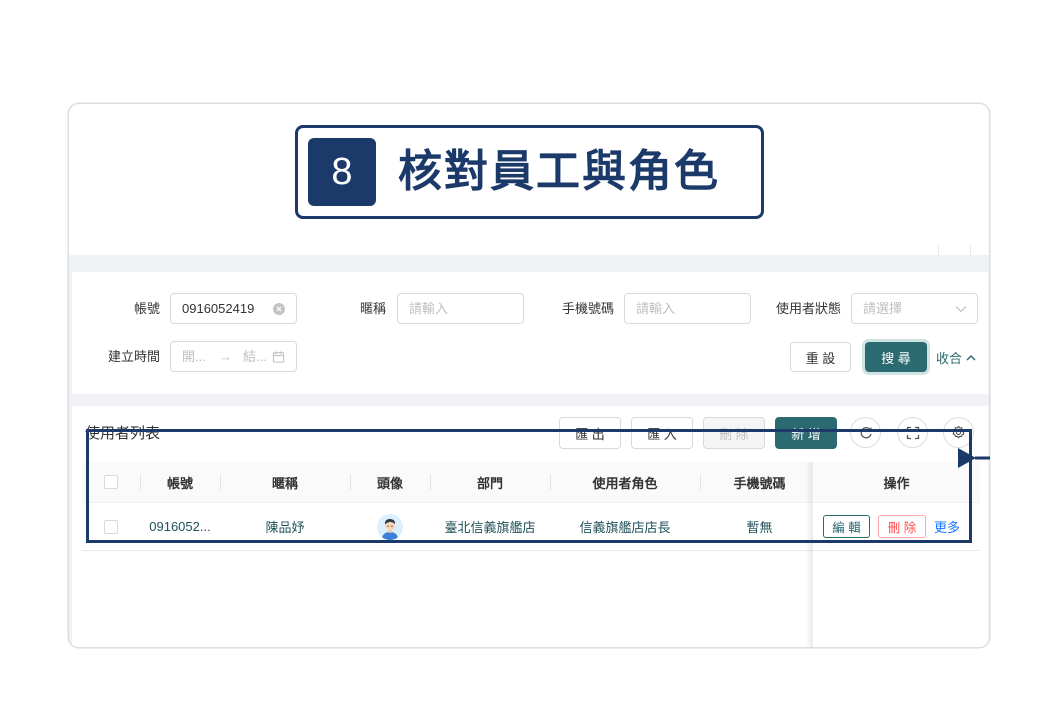  Describe the element at coordinates (460, 308) in the screenshot. I see `nickname-input: 請輸入` at that location.